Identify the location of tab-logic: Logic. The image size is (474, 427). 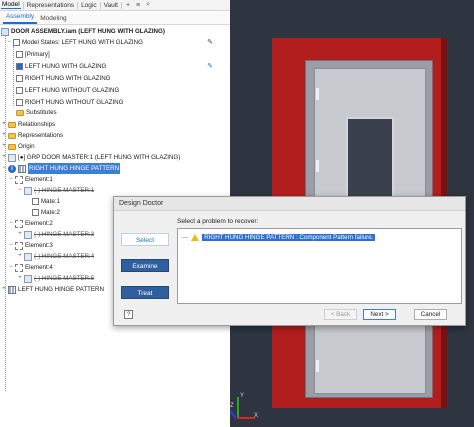
(89, 5).